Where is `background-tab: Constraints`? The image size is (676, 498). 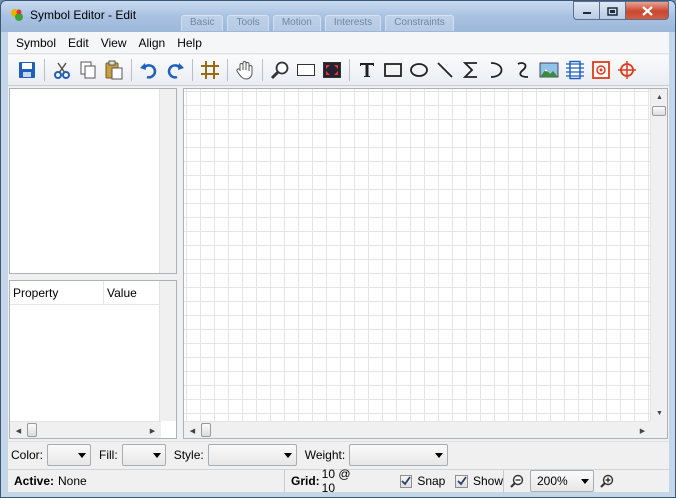 background-tab: Constraints is located at coordinates (419, 23).